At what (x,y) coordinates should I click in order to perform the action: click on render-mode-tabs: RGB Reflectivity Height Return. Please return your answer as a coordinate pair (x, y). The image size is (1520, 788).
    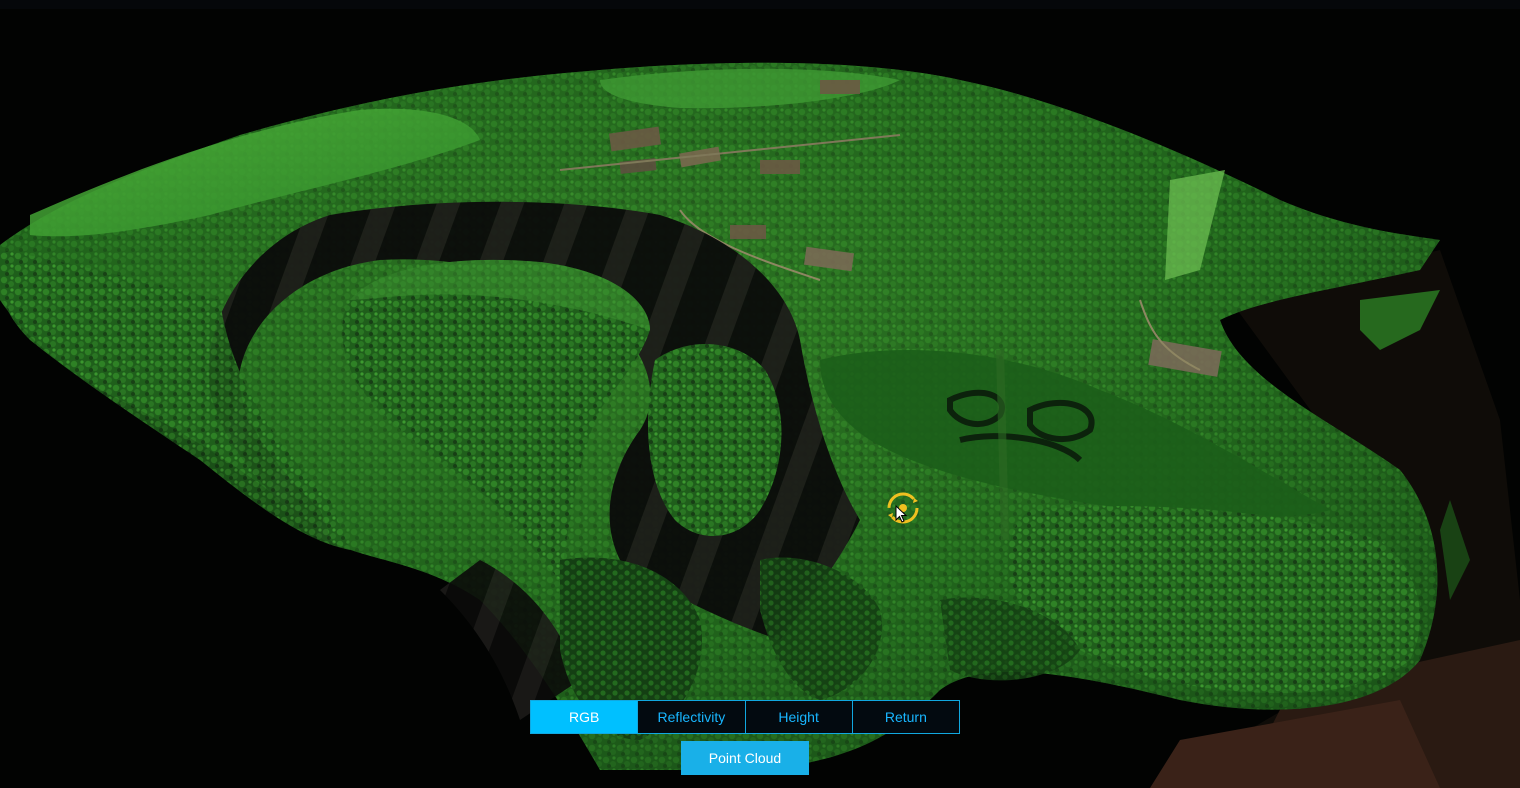
    Looking at the image, I should click on (745, 717).